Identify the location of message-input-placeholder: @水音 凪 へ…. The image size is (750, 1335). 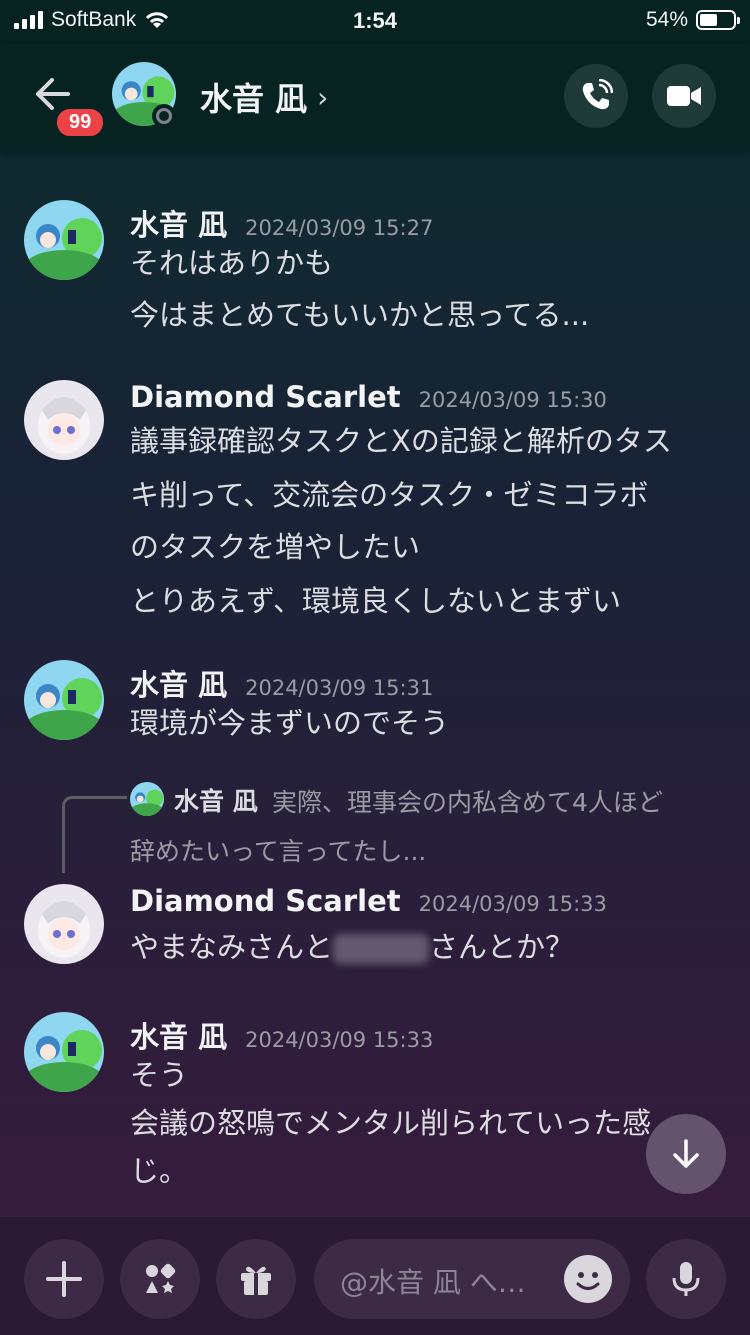
(433, 1282).